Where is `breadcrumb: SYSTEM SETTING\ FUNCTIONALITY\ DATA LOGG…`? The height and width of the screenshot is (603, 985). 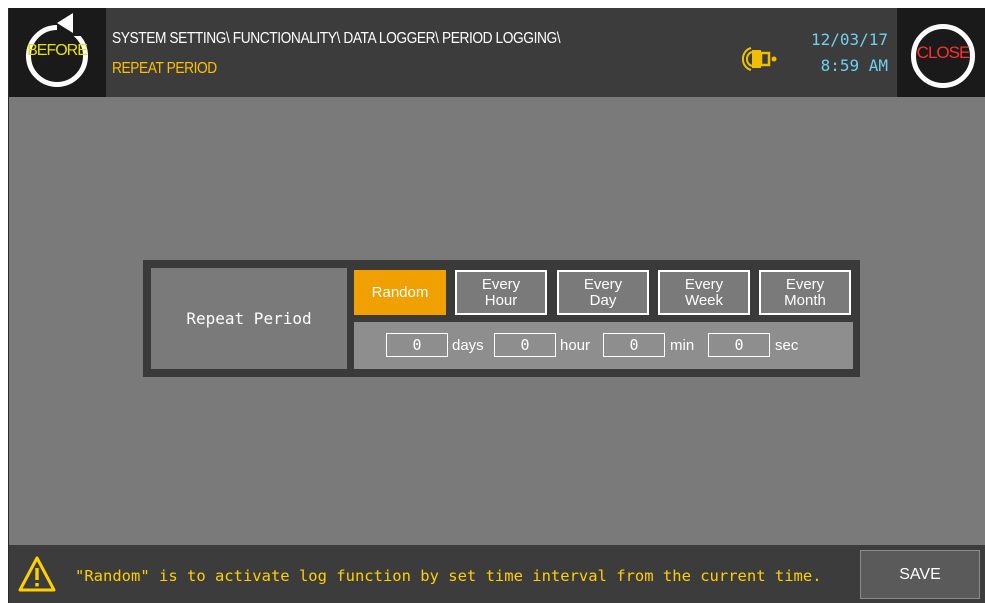 breadcrumb: SYSTEM SETTING\ FUNCTIONALITY\ DATA LOGG… is located at coordinates (336, 38).